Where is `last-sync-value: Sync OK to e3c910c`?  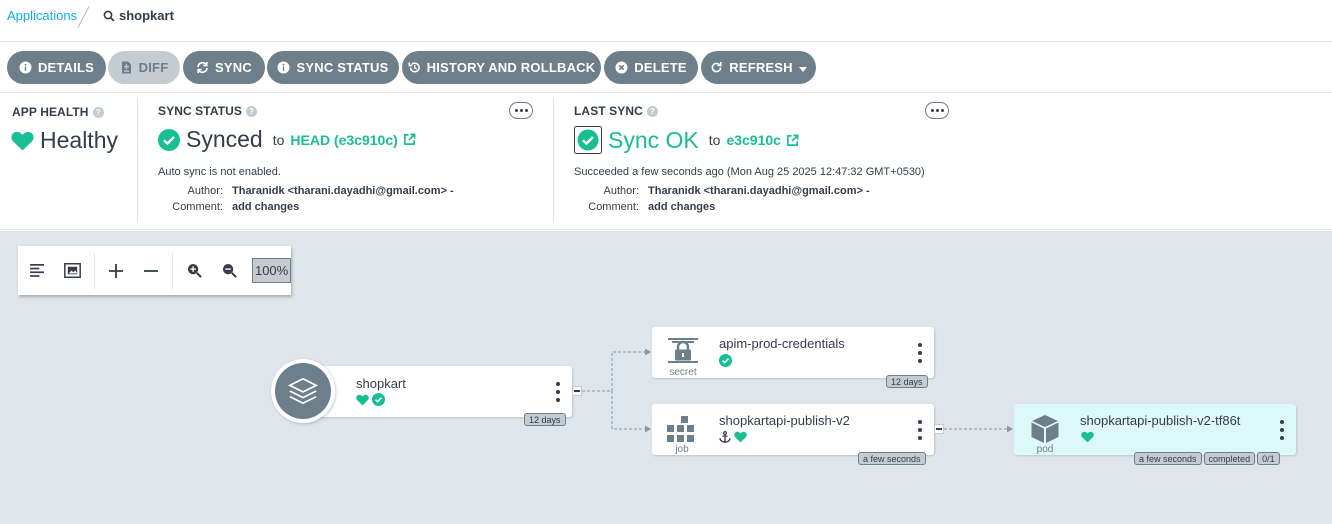 last-sync-value: Sync OK to e3c910c is located at coordinates (686, 140).